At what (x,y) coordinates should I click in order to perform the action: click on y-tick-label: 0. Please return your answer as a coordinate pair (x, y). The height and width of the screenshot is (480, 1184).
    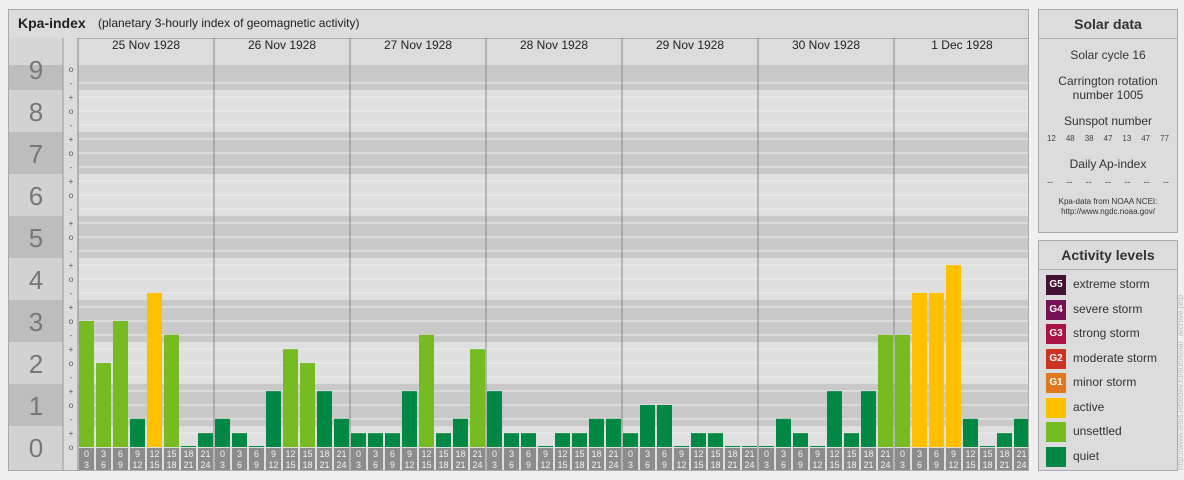
    Looking at the image, I should click on (36, 448).